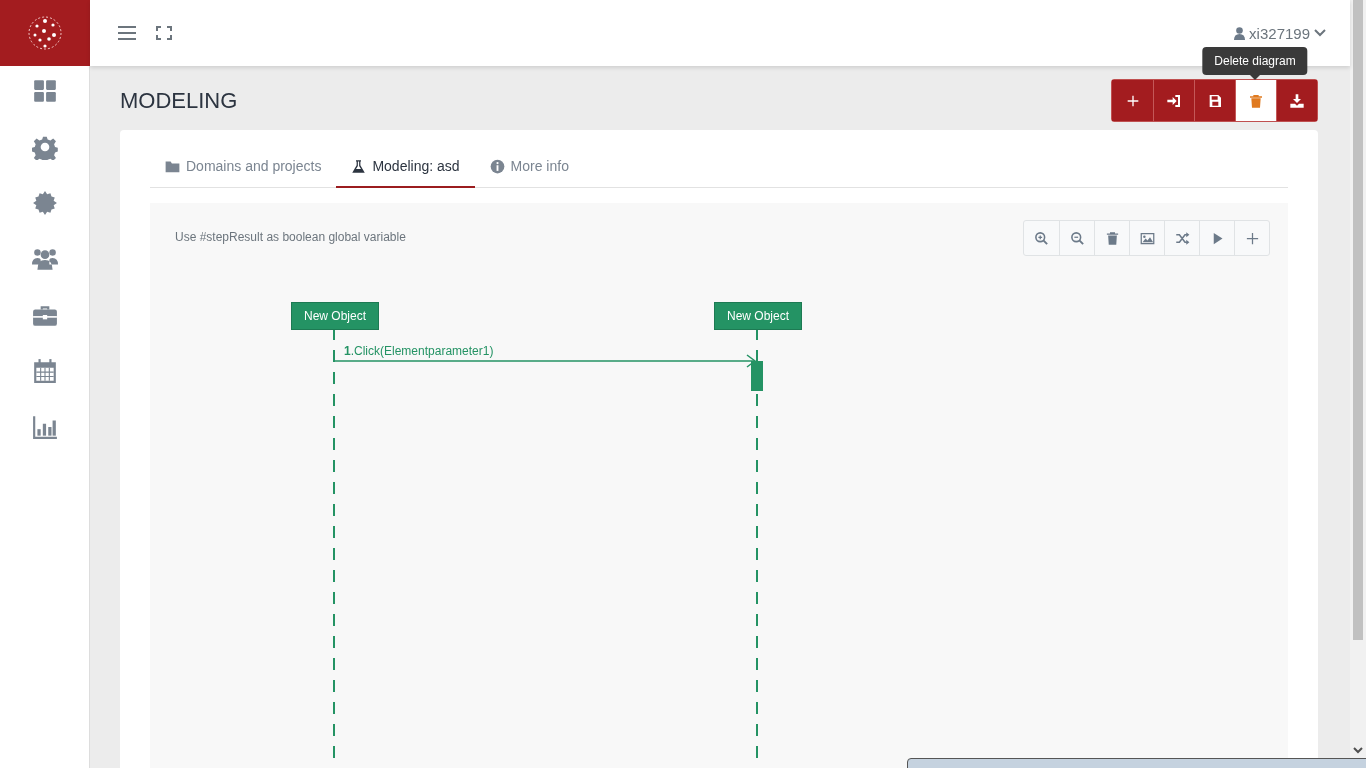  I want to click on menu-icon, so click(127, 33).